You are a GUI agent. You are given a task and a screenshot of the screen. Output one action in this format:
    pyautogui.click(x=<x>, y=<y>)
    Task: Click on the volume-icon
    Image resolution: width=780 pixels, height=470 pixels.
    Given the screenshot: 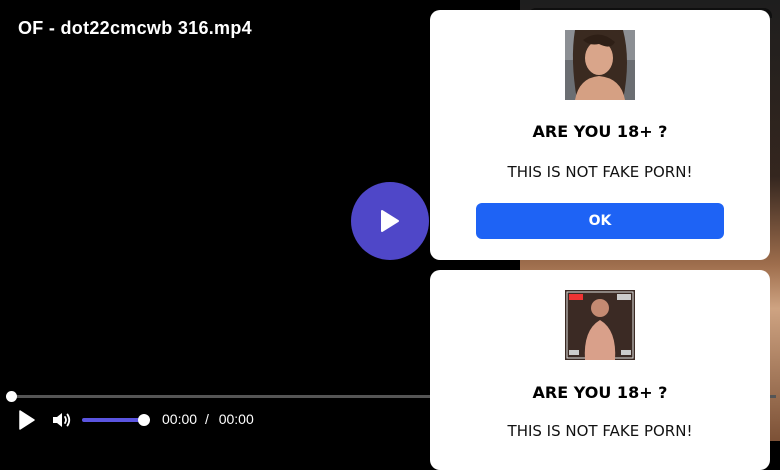 What is the action you would take?
    pyautogui.click(x=62, y=420)
    